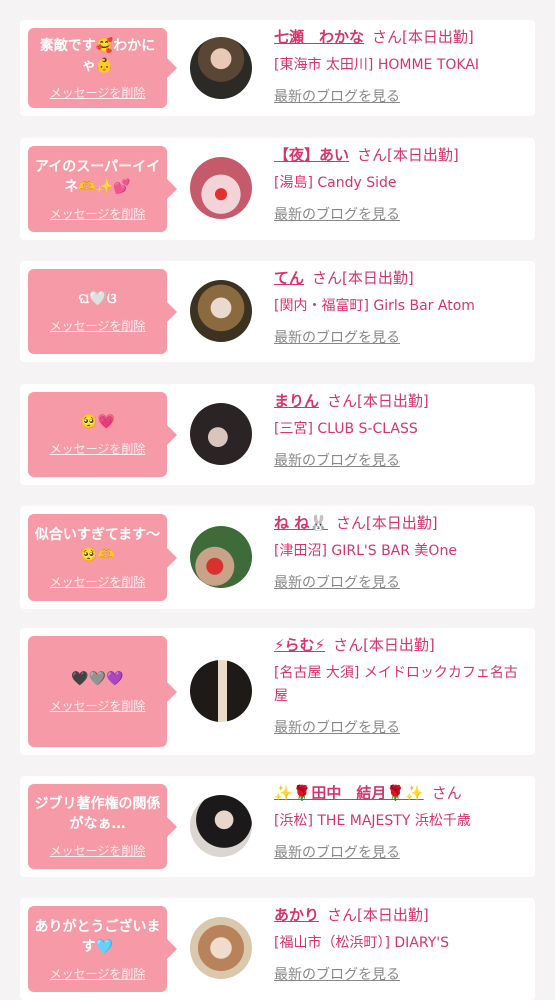 This screenshot has width=555, height=1000. Describe the element at coordinates (102, 691) in the screenshot. I see `message-bubble: 🖤🩶💜 メッセージを削除` at that location.